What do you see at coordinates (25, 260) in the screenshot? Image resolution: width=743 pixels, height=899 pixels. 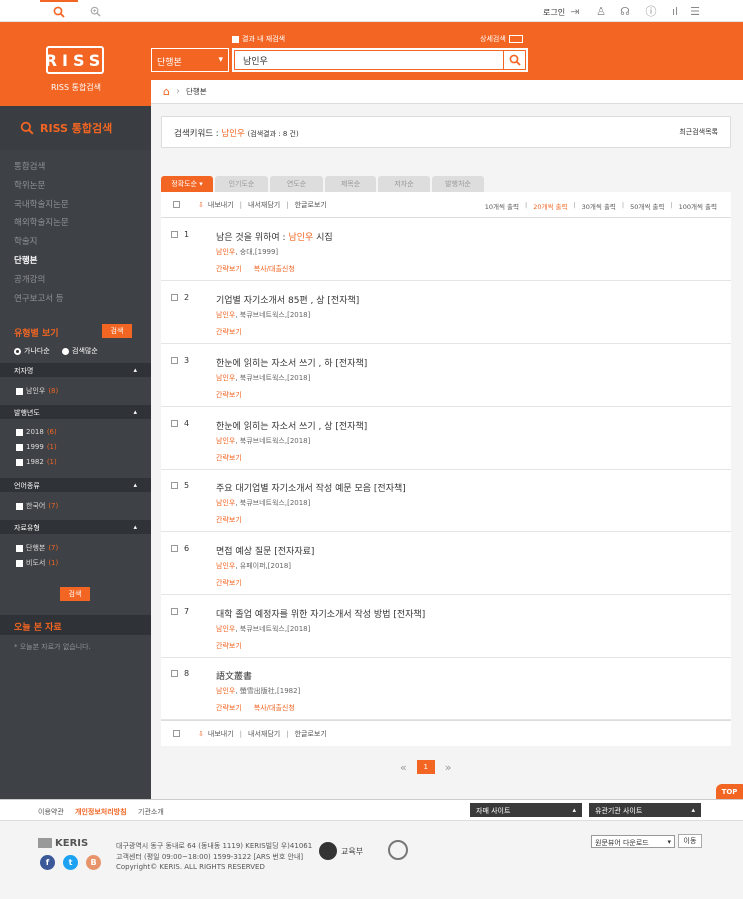 I see `sidebar-item-books: 단행본` at bounding box center [25, 260].